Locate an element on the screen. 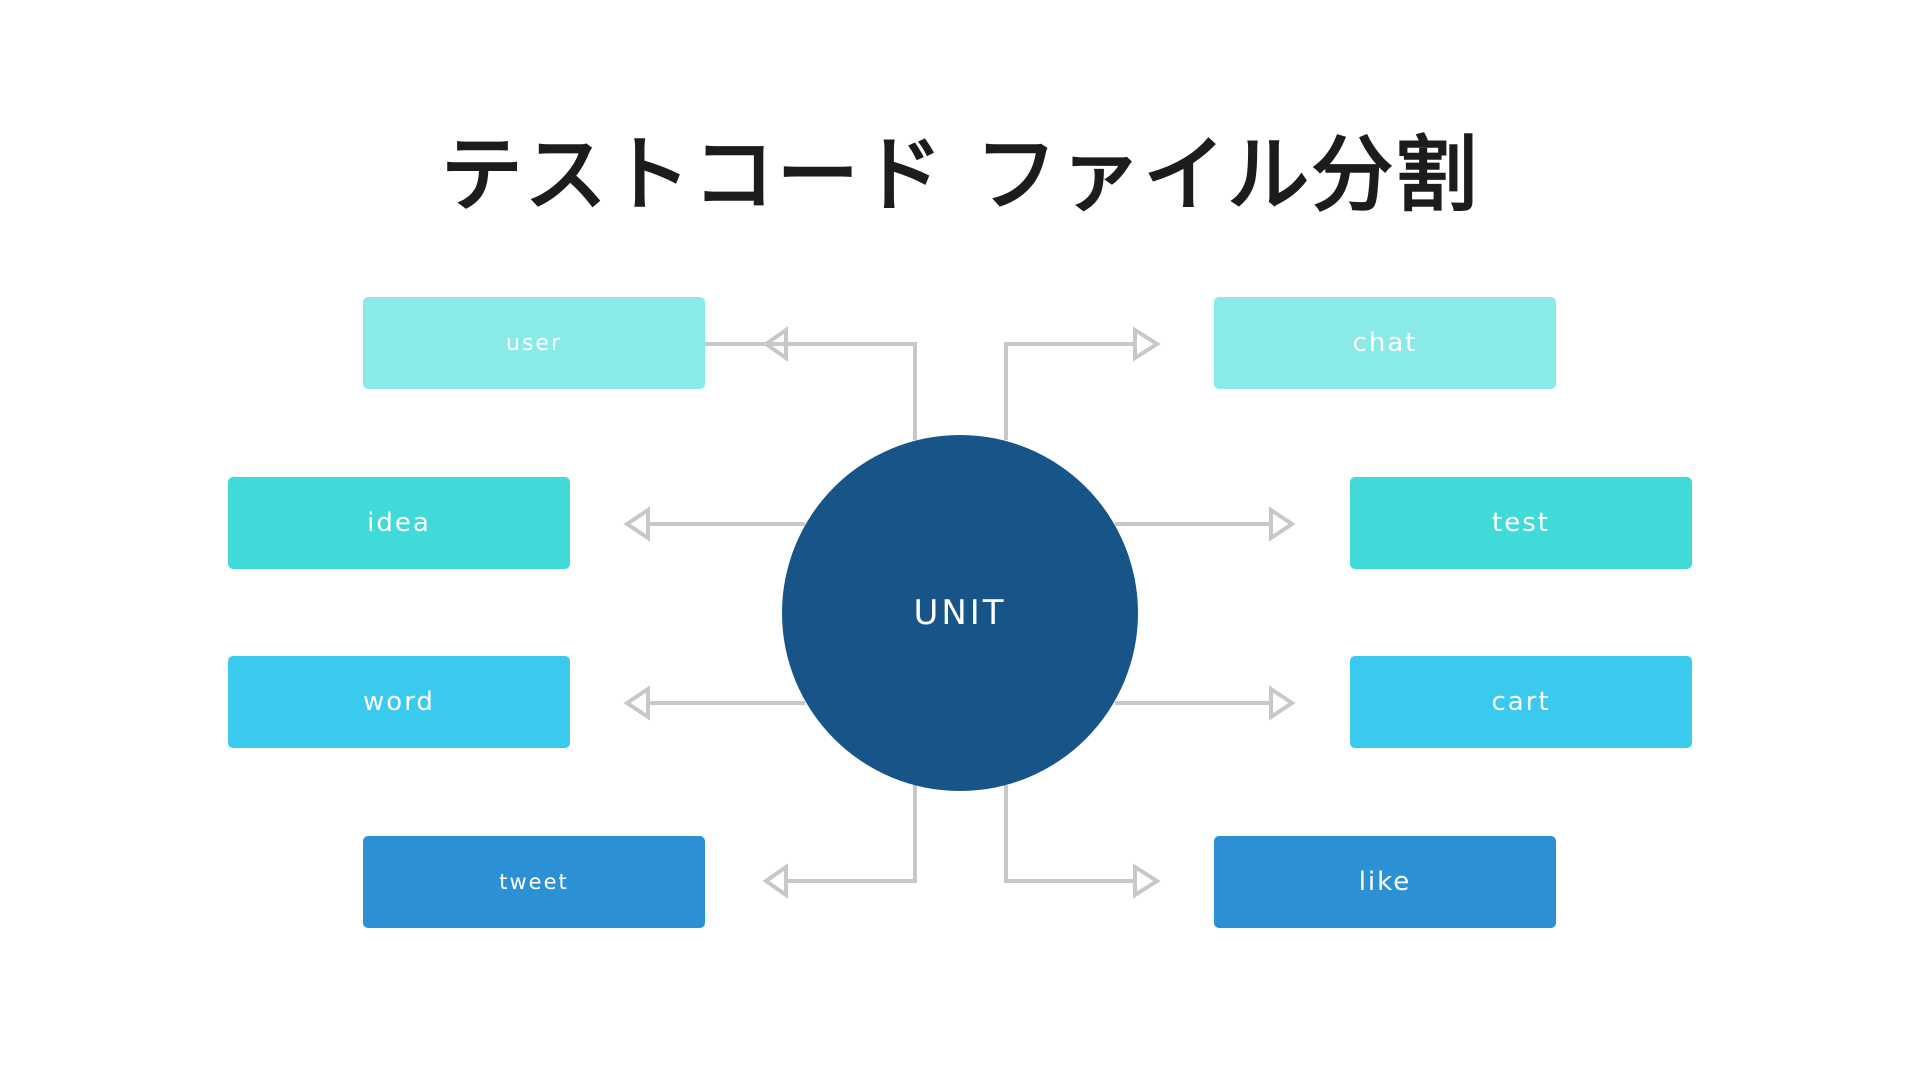 This screenshot has width=1920, height=1080. arrow-to-idea-icon is located at coordinates (636, 524).